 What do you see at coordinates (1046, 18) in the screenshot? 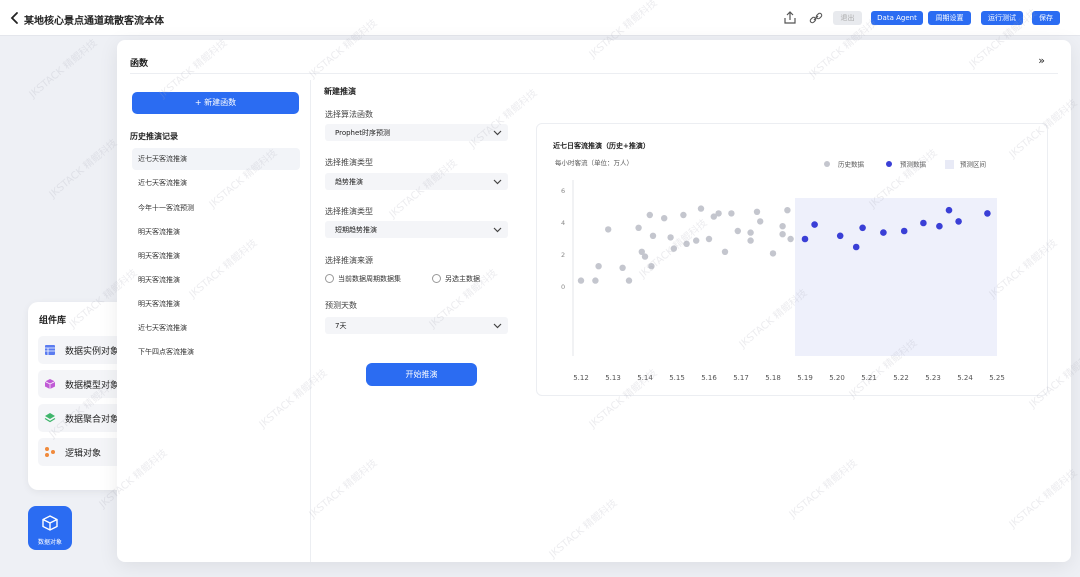
I see `save-button: 保存` at bounding box center [1046, 18].